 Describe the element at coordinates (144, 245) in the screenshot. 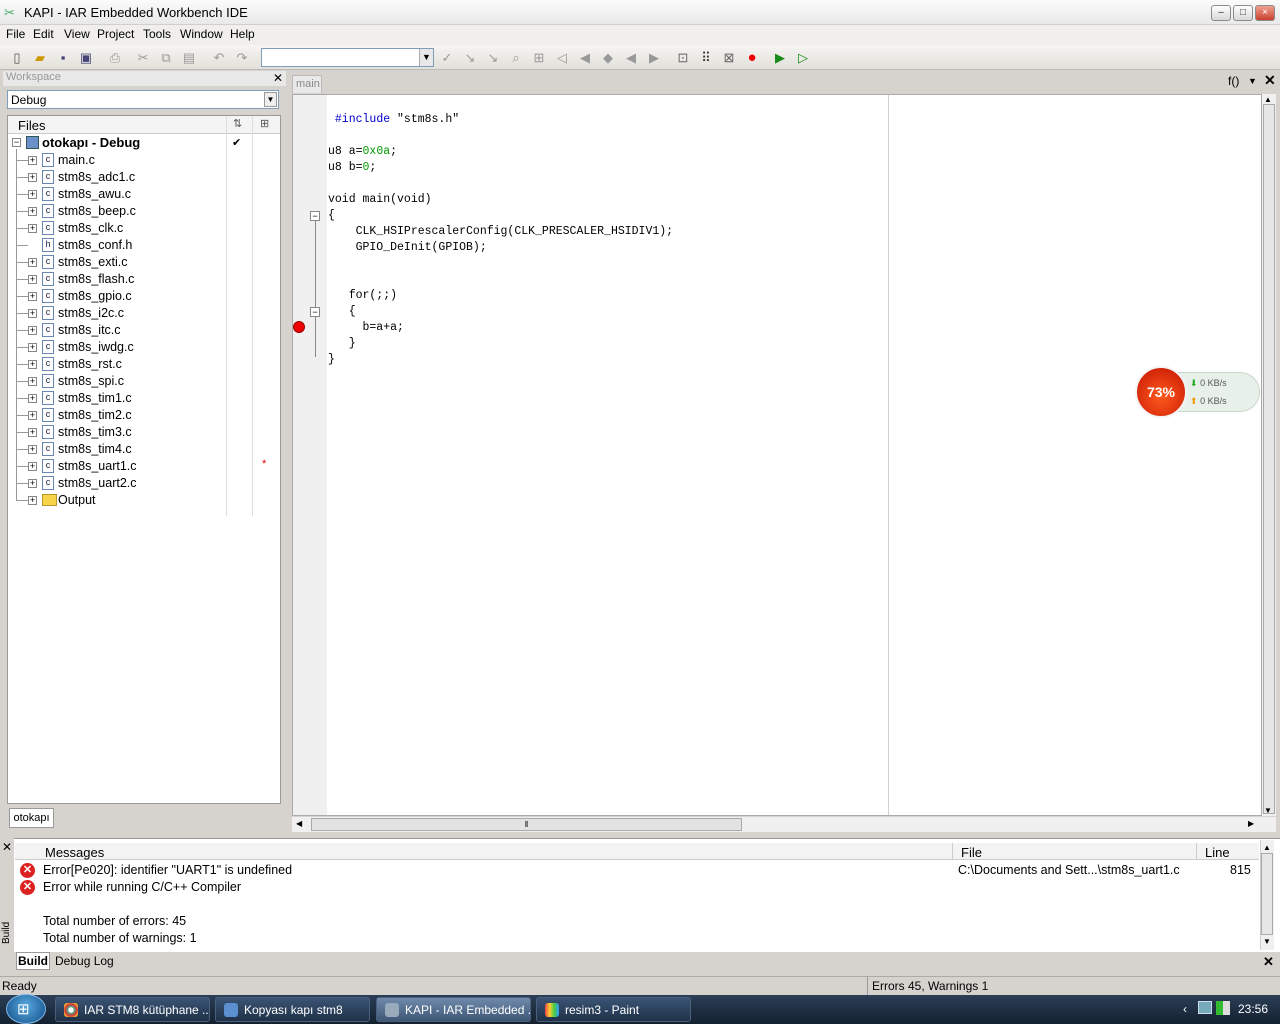

I see `tree-item: h stm8s_conf.h` at that location.